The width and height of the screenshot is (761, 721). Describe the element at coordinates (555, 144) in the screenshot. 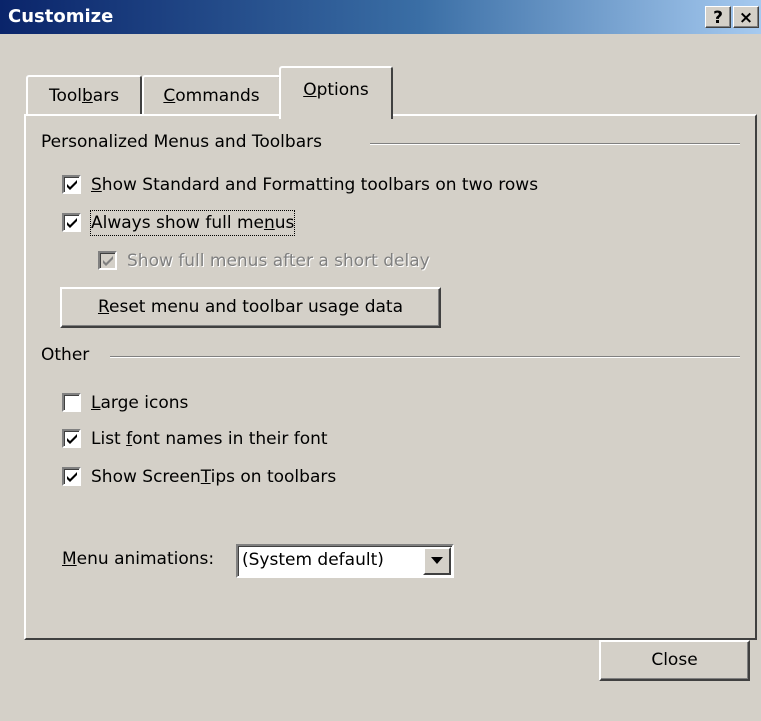

I see `personalized-group-line` at that location.